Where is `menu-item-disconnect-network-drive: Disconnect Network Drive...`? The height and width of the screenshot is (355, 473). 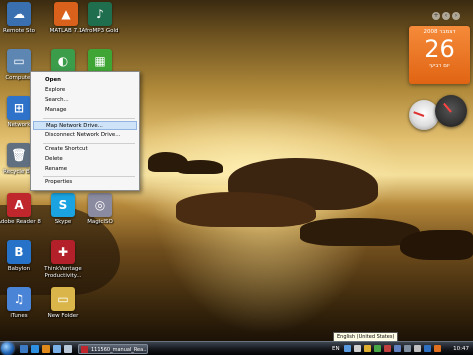 menu-item-disconnect-network-drive: Disconnect Network Drive... is located at coordinates (85, 135).